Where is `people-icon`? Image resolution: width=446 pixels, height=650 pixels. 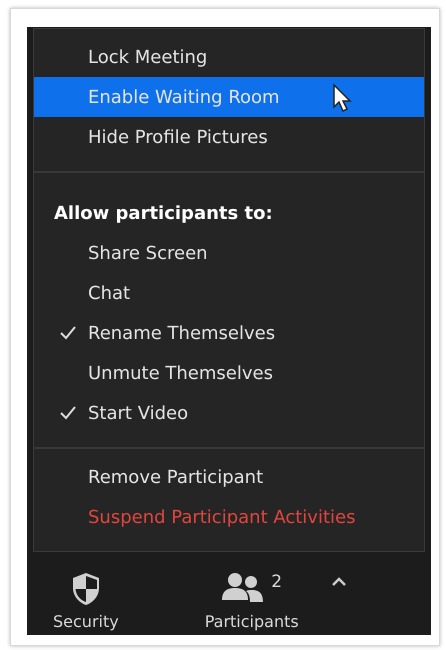 people-icon is located at coordinates (243, 588).